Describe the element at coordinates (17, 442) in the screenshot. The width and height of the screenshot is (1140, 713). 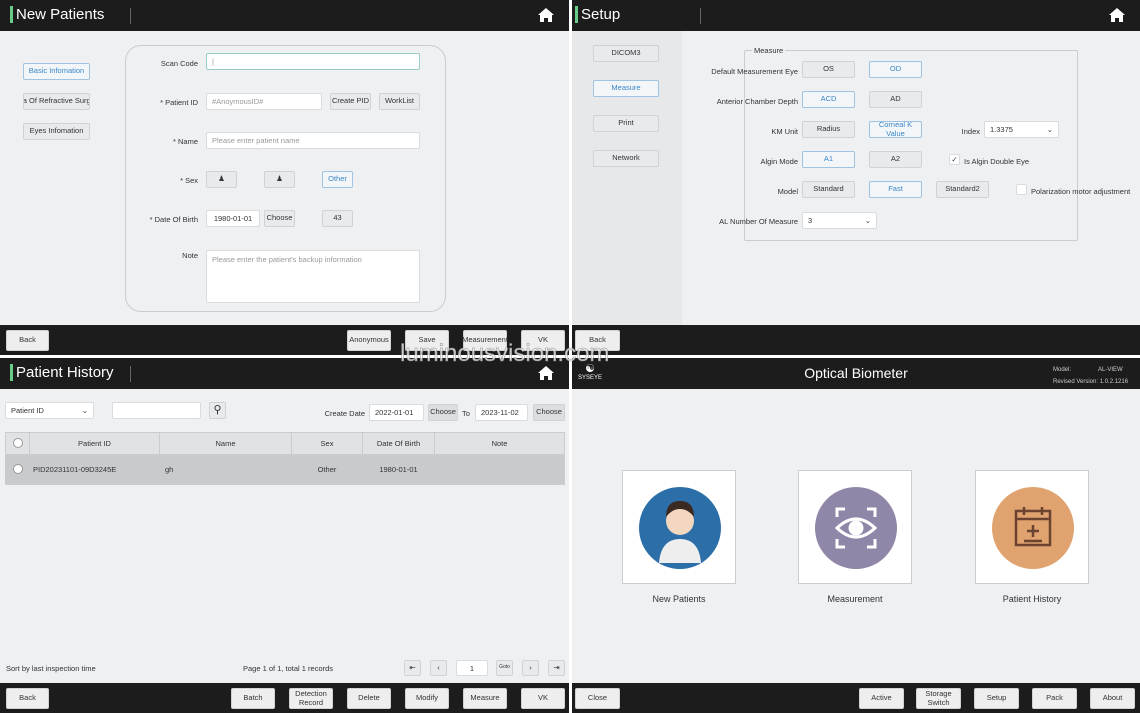
I see `select-all-radio` at that location.